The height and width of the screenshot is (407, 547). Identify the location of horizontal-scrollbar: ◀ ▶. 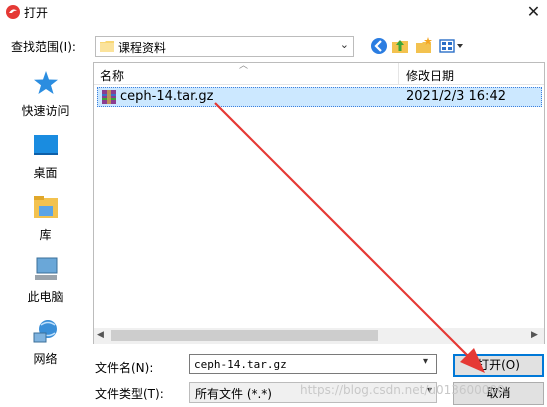
(319, 336).